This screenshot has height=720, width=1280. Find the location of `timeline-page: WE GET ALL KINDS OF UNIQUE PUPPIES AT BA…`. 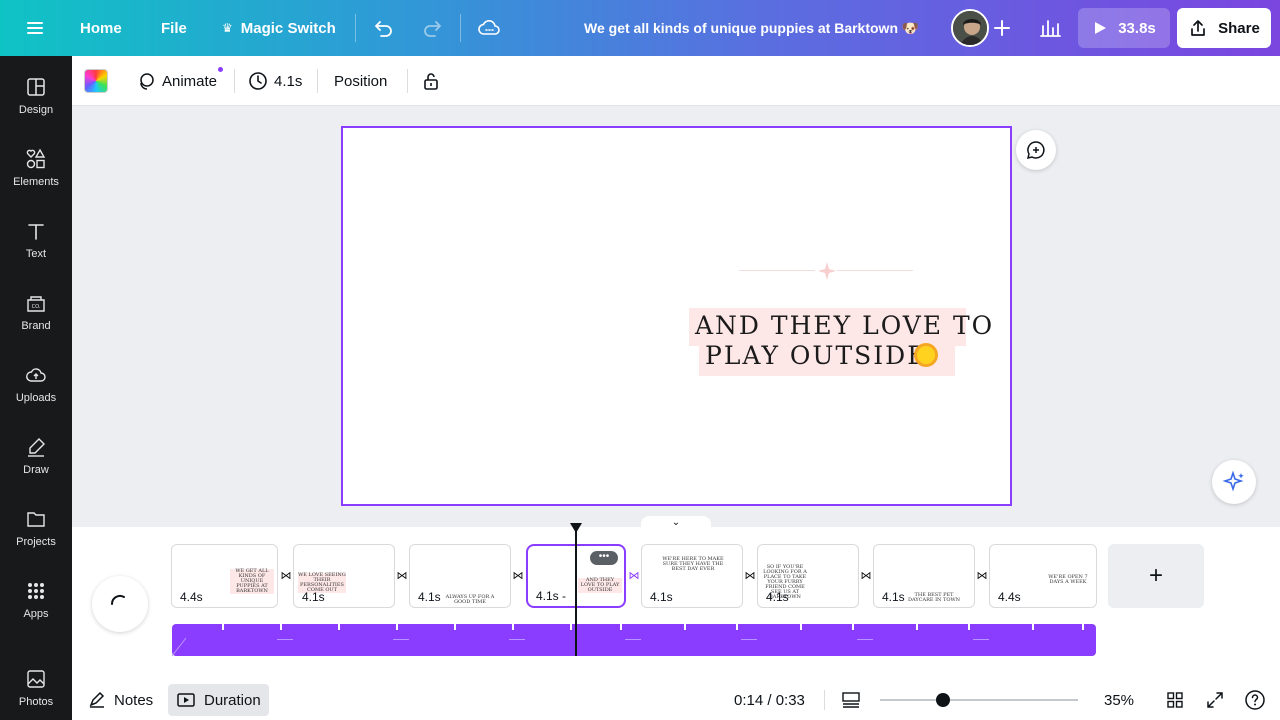

timeline-page: WE GET ALL KINDS OF UNIQUE PUPPIES AT BA… is located at coordinates (224, 576).